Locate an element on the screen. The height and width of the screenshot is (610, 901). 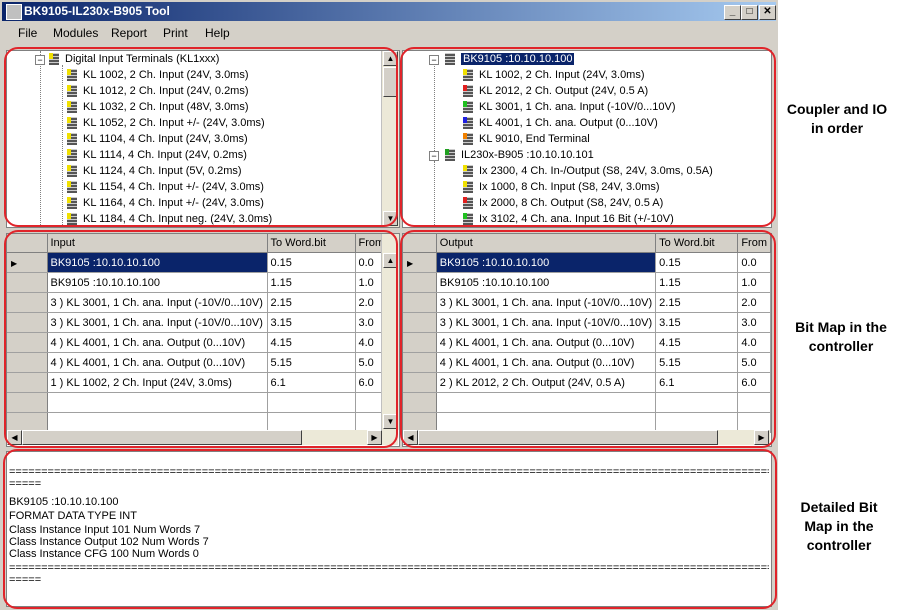
note-detailed-bit-map: Detailed Bit Map in the controller is located at coordinates (839, 526).